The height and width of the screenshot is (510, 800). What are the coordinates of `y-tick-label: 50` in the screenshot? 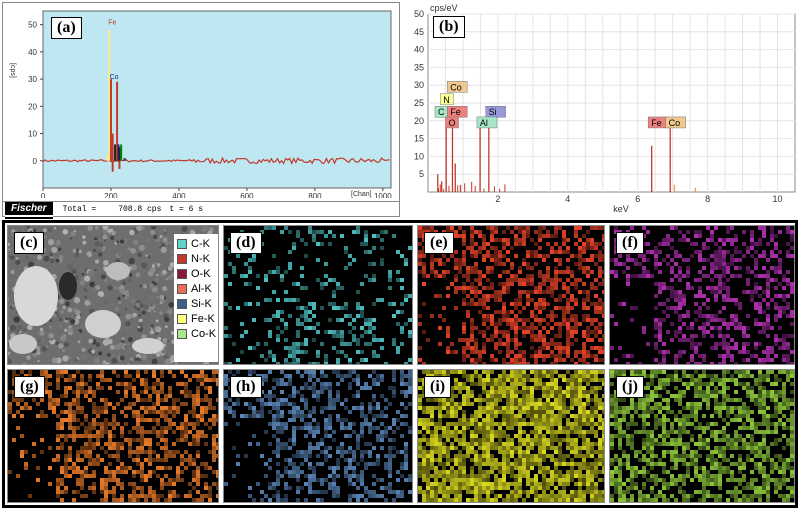 It's located at (32, 25).